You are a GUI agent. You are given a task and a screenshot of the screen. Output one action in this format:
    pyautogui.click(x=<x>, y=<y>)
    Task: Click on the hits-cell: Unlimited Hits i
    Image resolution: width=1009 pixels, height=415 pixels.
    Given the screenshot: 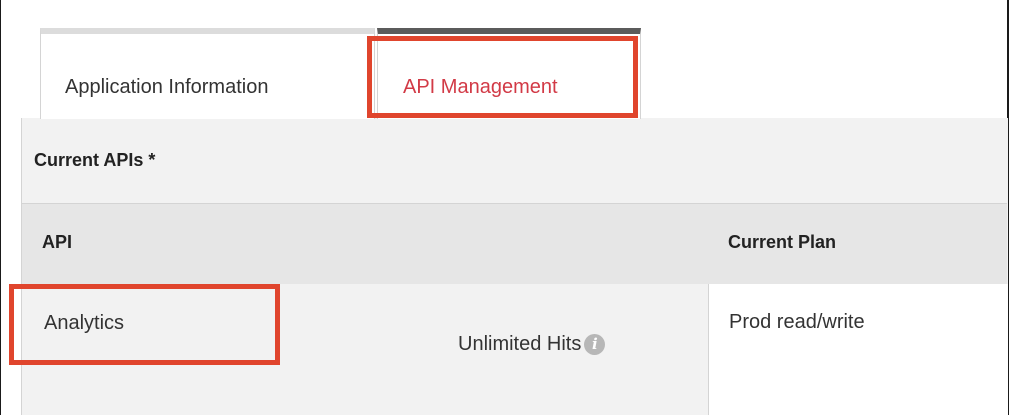 What is the action you would take?
    pyautogui.click(x=532, y=344)
    